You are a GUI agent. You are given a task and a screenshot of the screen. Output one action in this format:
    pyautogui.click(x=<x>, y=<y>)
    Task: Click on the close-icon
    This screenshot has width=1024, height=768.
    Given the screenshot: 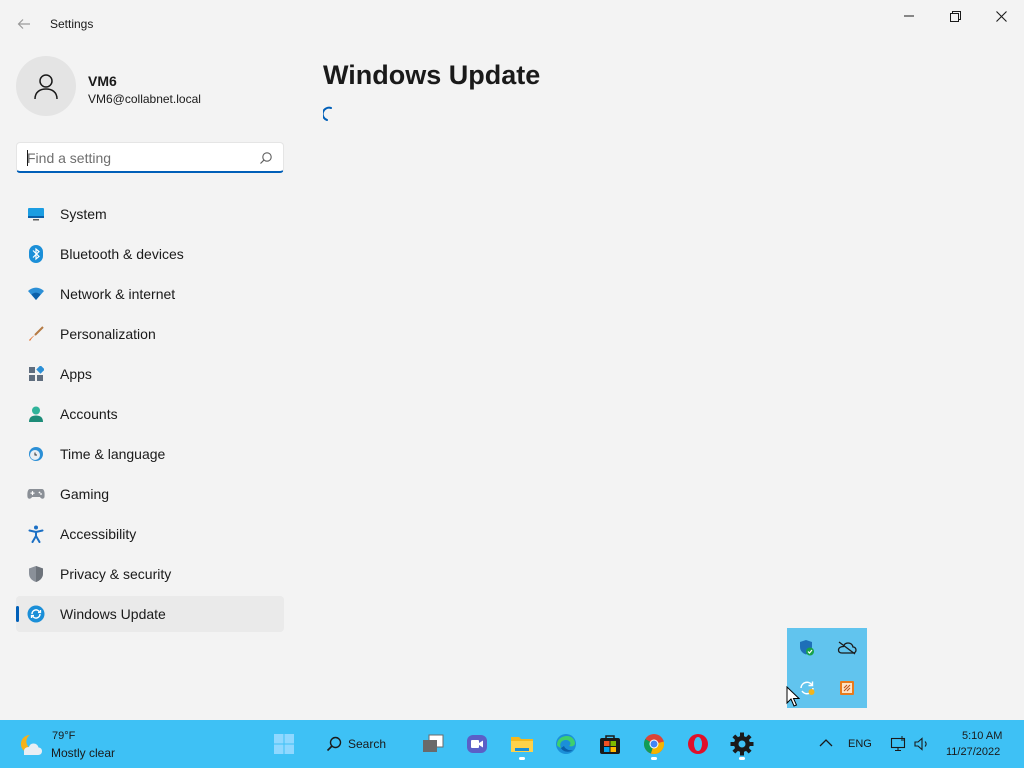 What is the action you would take?
    pyautogui.click(x=1001, y=16)
    